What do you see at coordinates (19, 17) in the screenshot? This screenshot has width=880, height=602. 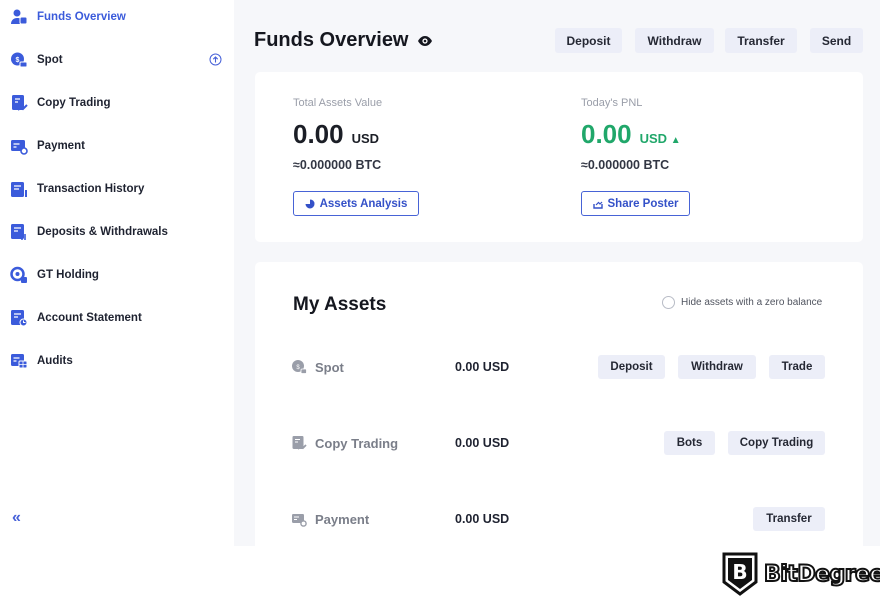 I see `user-wallet-icon` at bounding box center [19, 17].